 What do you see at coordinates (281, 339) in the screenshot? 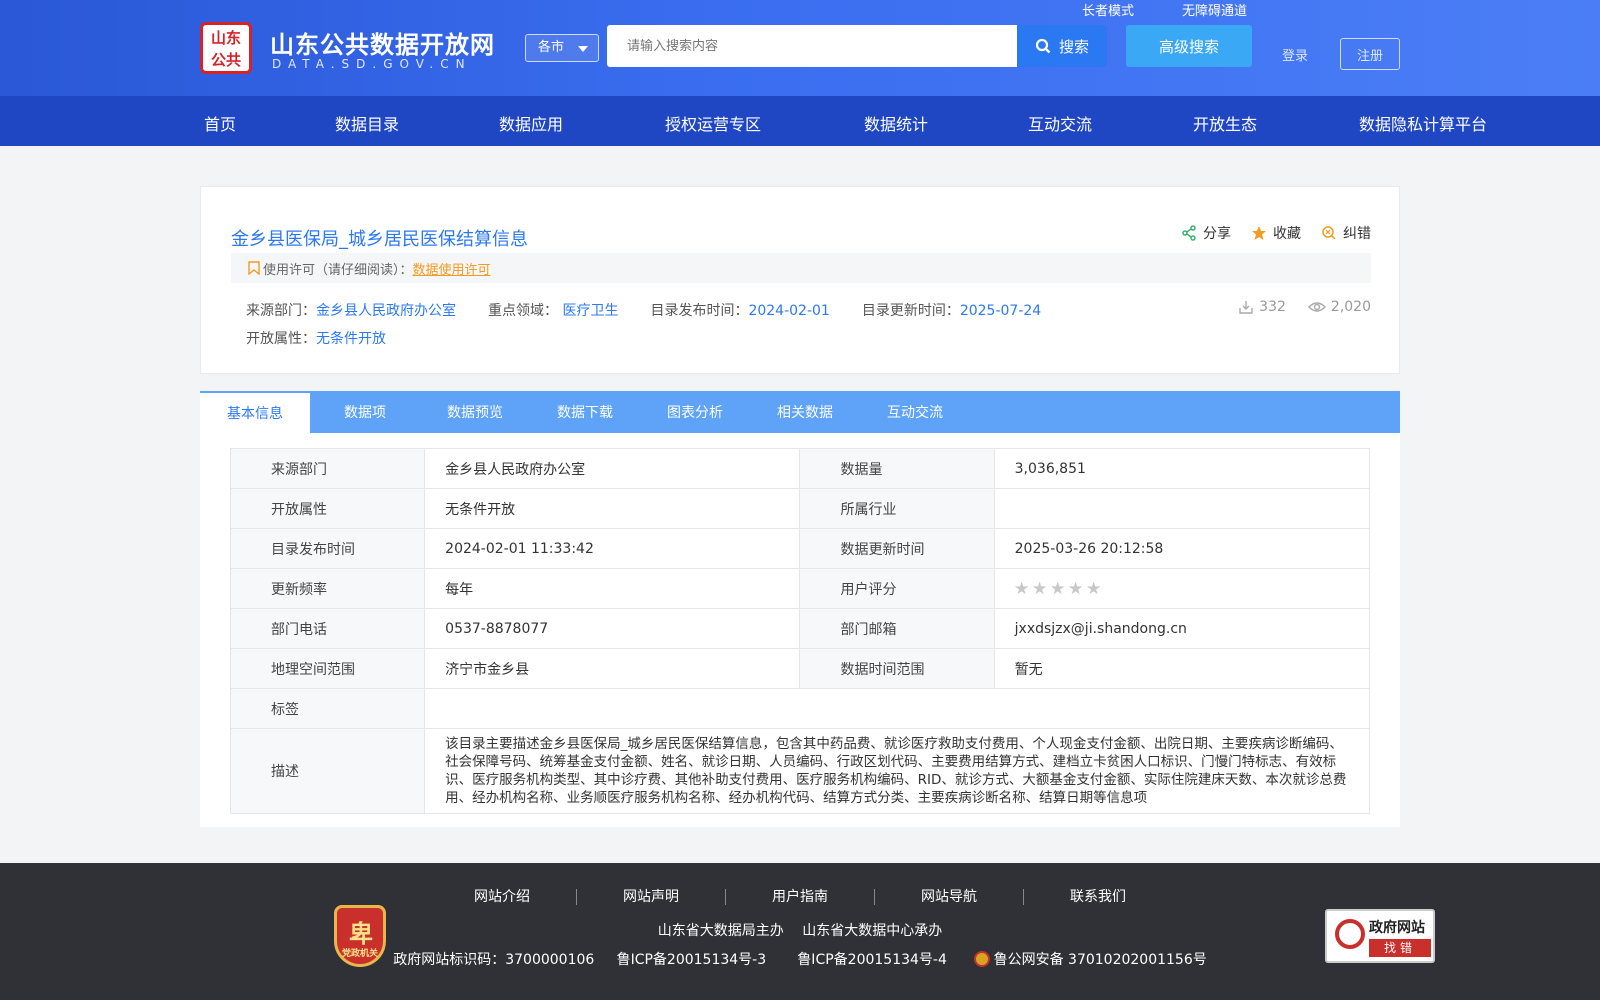
I see `open-meta-label: 开放属性：` at bounding box center [281, 339].